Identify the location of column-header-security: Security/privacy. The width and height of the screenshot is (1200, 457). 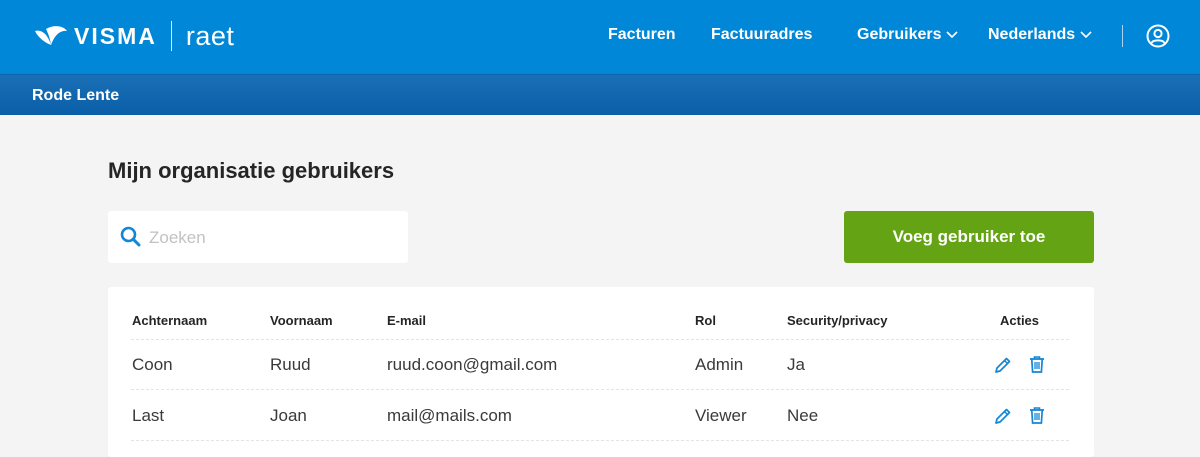
(837, 320).